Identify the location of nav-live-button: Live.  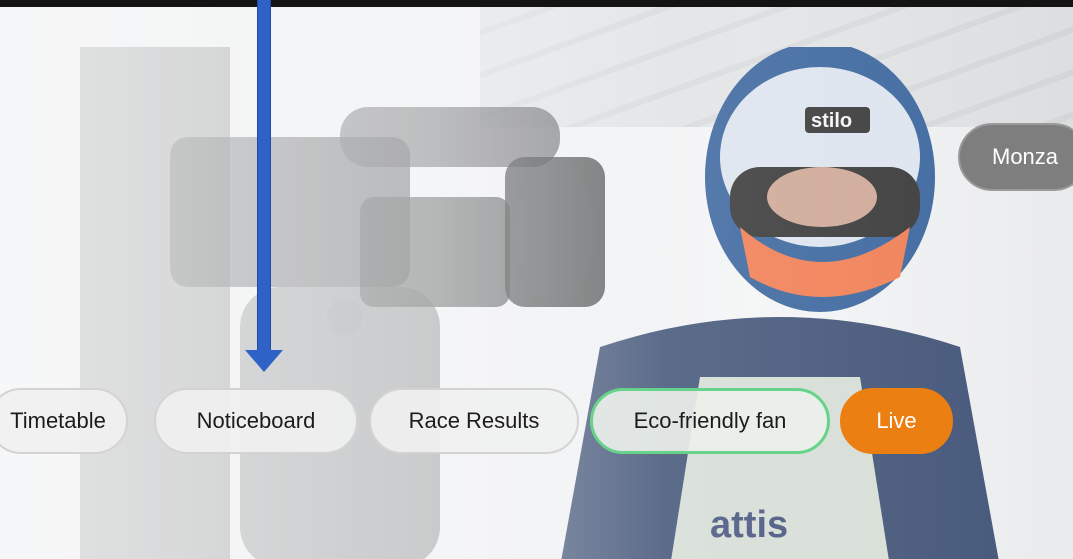
(896, 421).